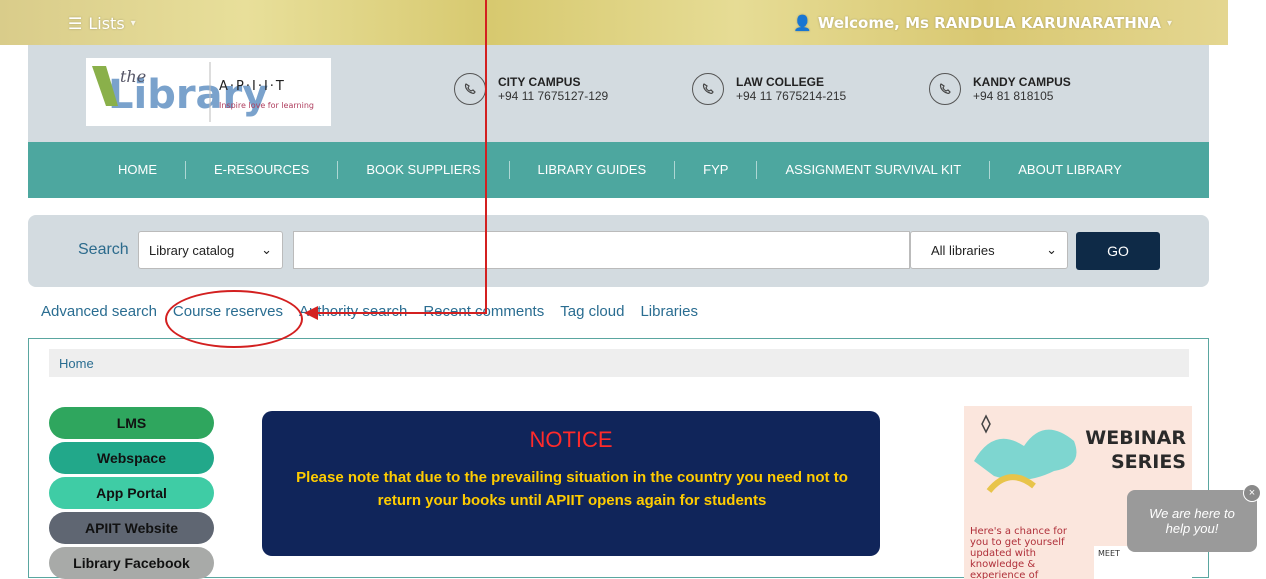  I want to click on contact-city-campus: CITY CAMPUS +94 11 7675127-129, so click(531, 89).